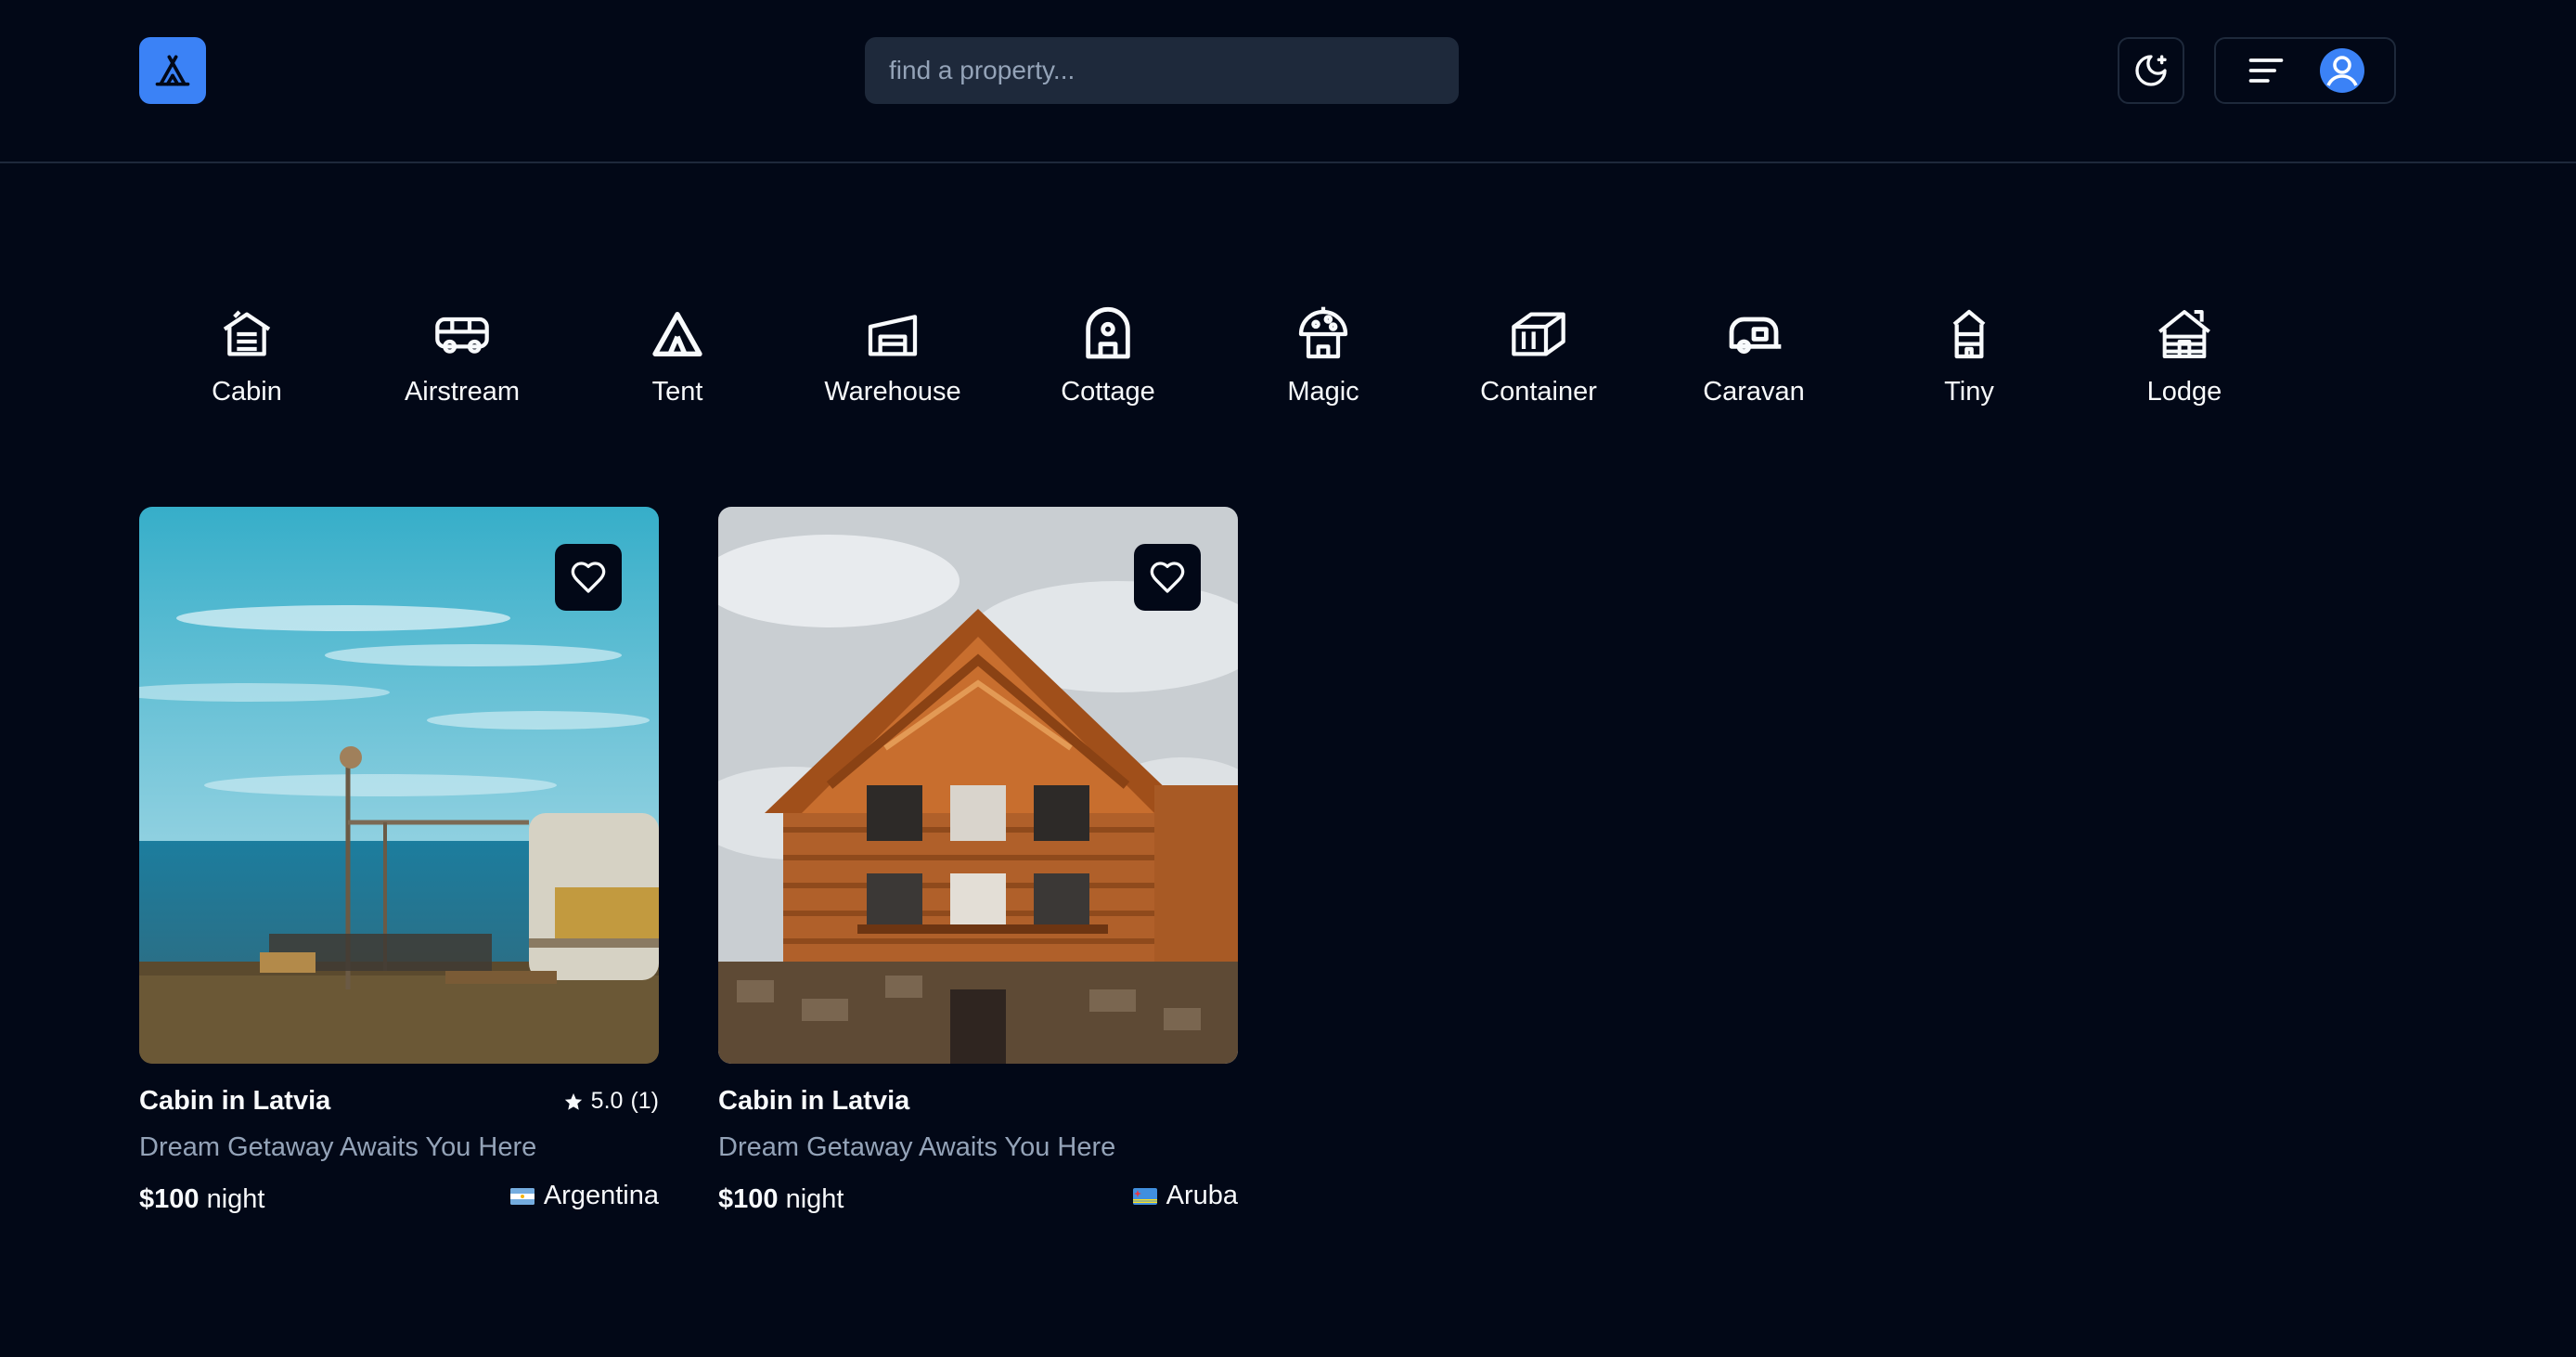 This screenshot has height=1357, width=2576. What do you see at coordinates (1538, 334) in the screenshot?
I see `container-icon` at bounding box center [1538, 334].